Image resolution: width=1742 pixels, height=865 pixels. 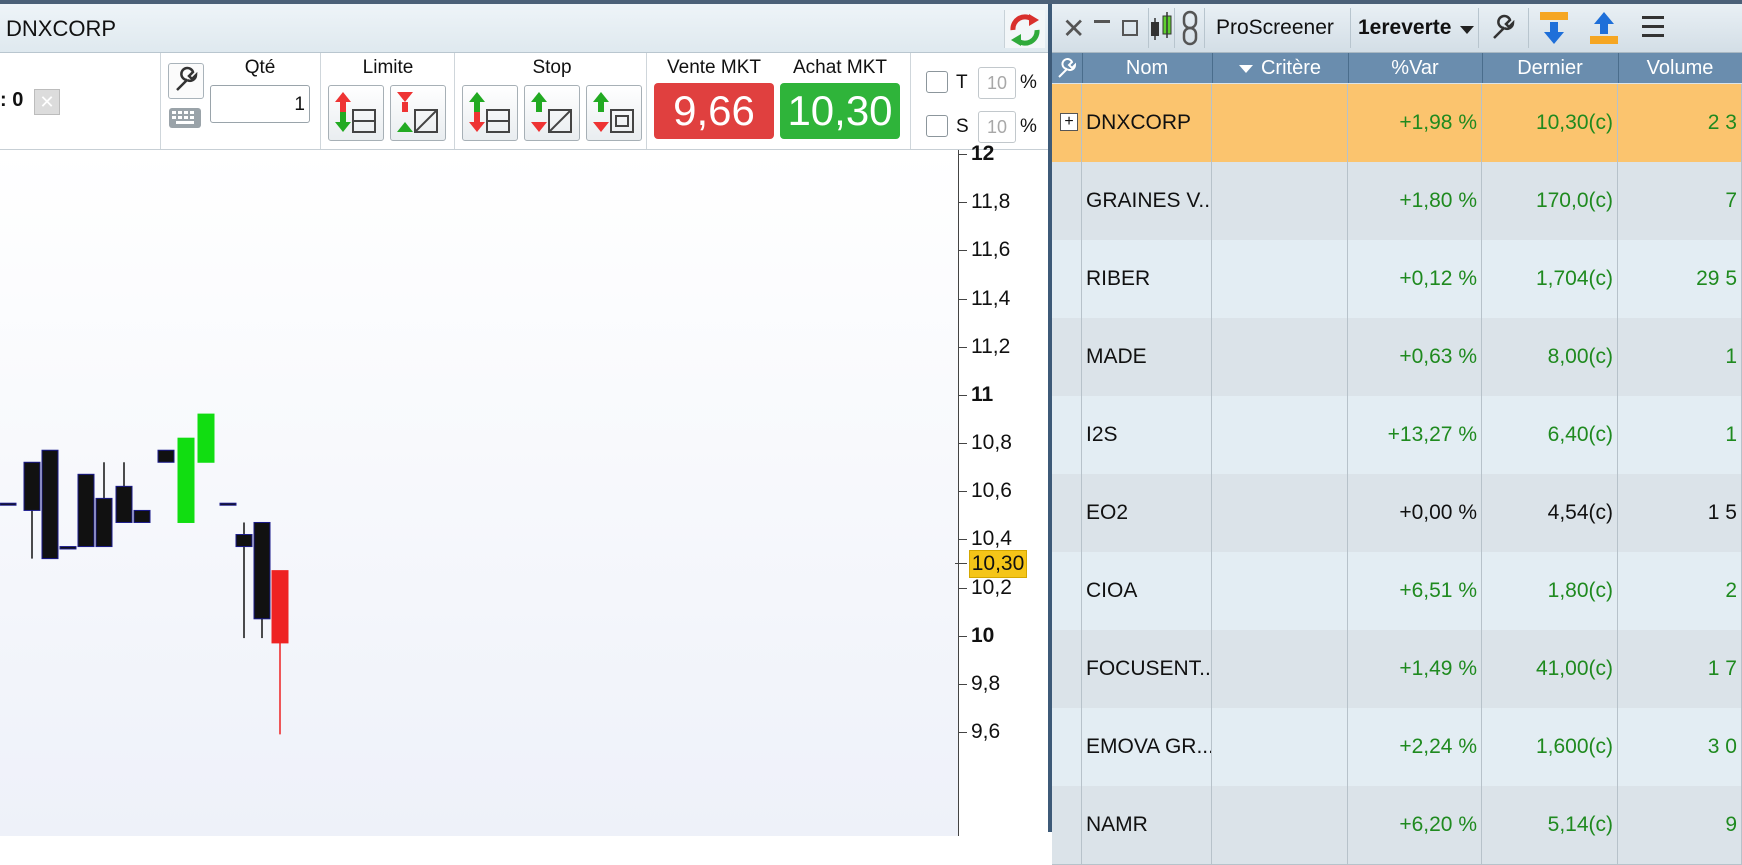 What do you see at coordinates (388, 67) in the screenshot?
I see `limit-label: Limite` at bounding box center [388, 67].